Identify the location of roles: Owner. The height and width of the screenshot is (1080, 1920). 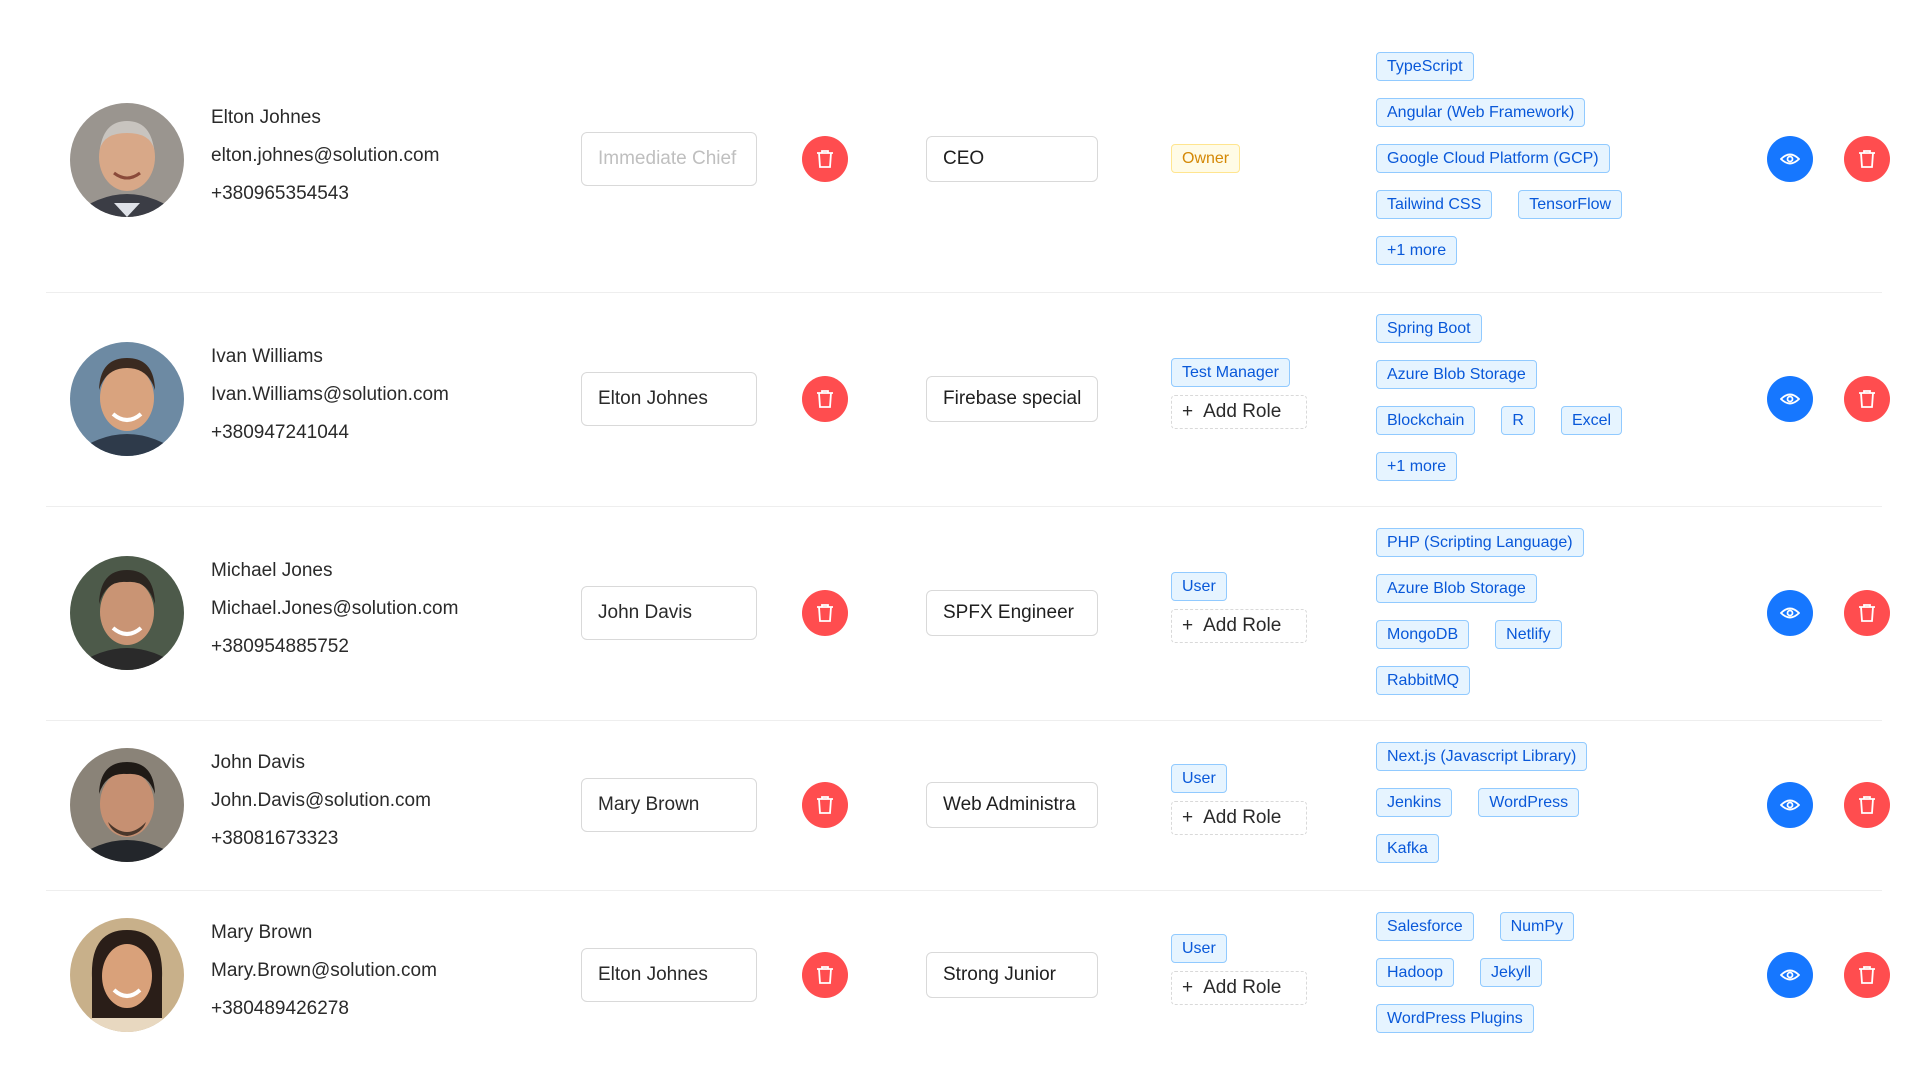
(1206, 158).